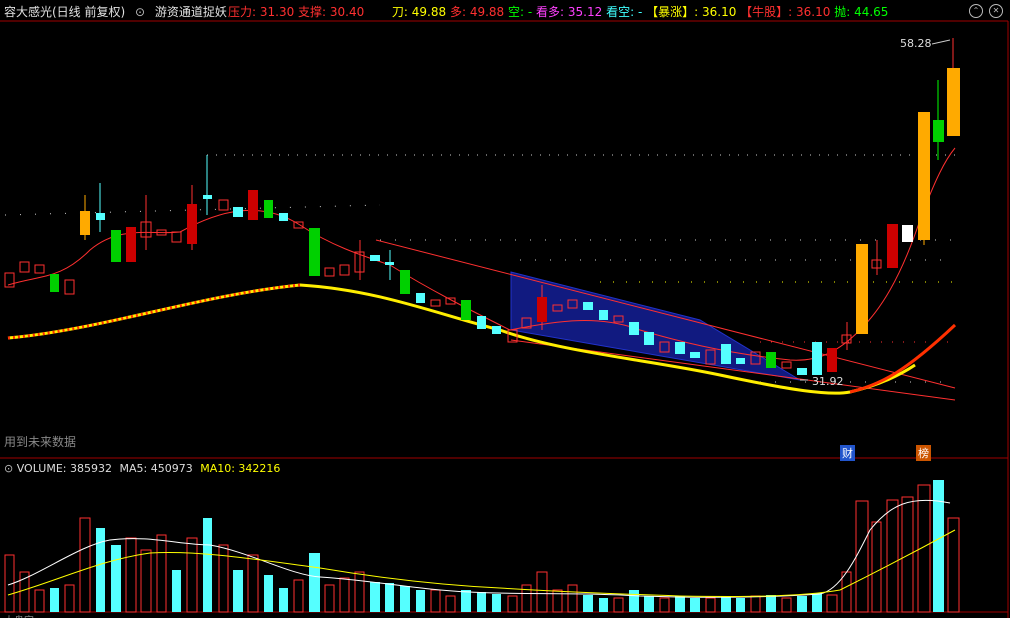 The width and height of the screenshot is (1010, 618). I want to click on stat-pressure: 压力: 31.30, so click(261, 12).